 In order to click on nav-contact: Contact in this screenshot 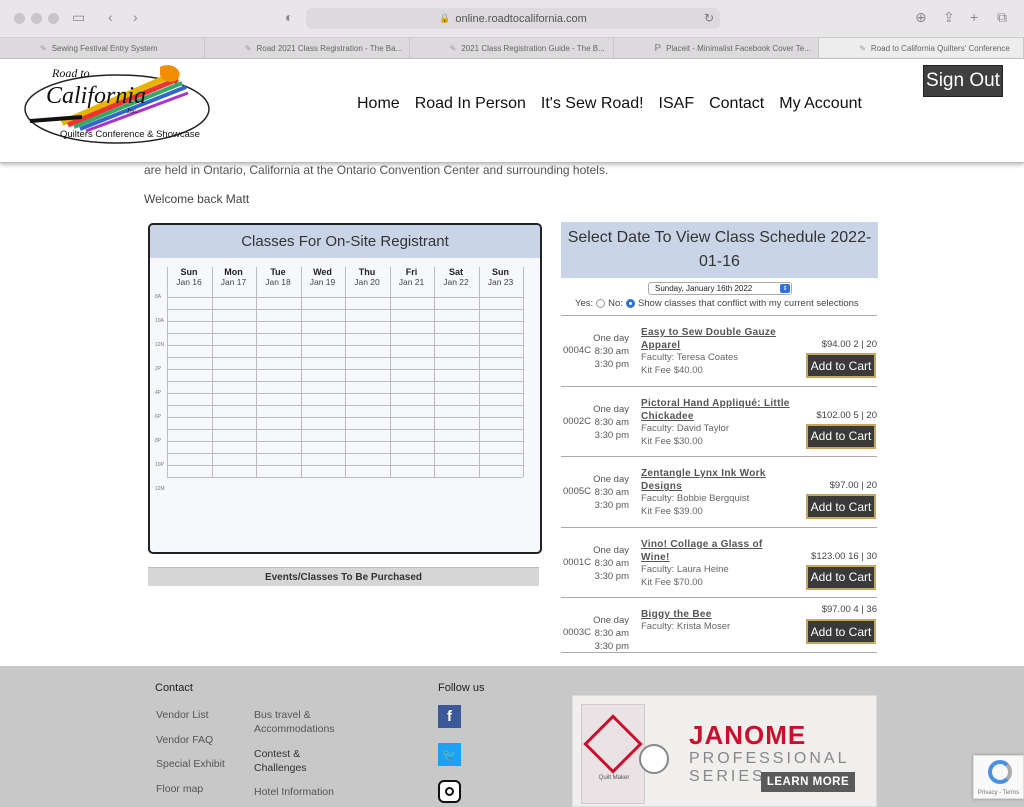, I will do `click(736, 104)`.